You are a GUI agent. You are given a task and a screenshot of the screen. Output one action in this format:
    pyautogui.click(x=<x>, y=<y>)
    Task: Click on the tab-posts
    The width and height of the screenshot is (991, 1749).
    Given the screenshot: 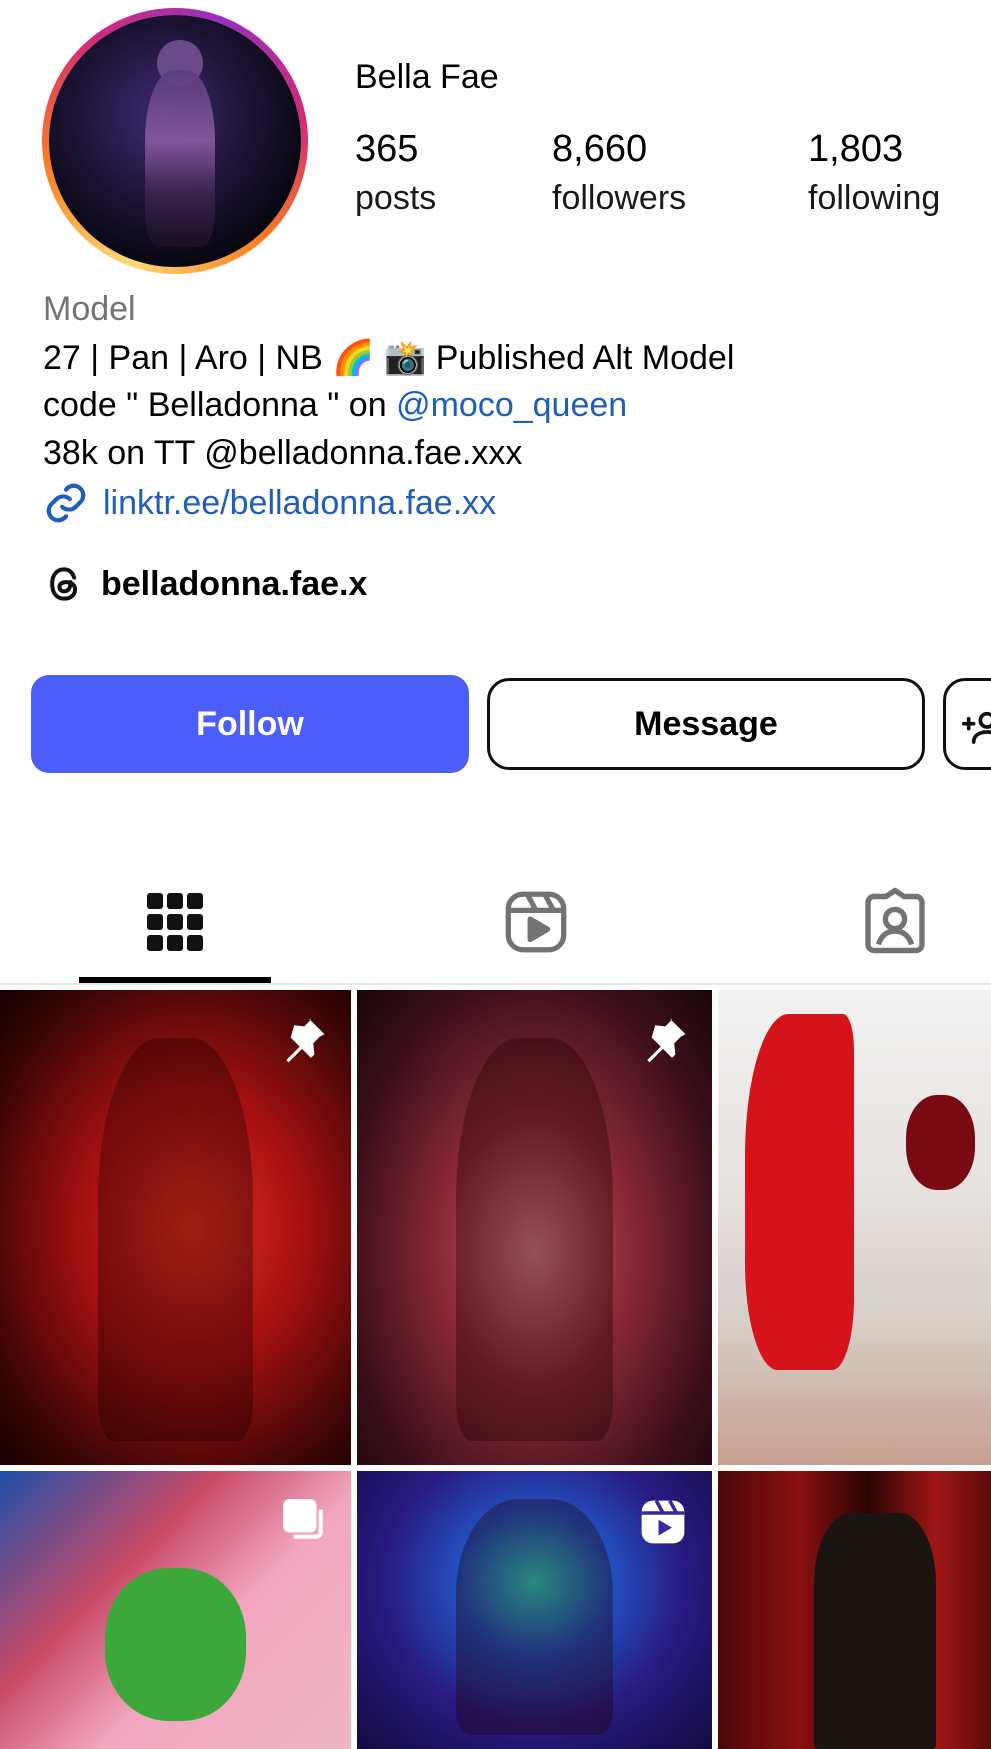 What is the action you would take?
    pyautogui.click(x=175, y=922)
    